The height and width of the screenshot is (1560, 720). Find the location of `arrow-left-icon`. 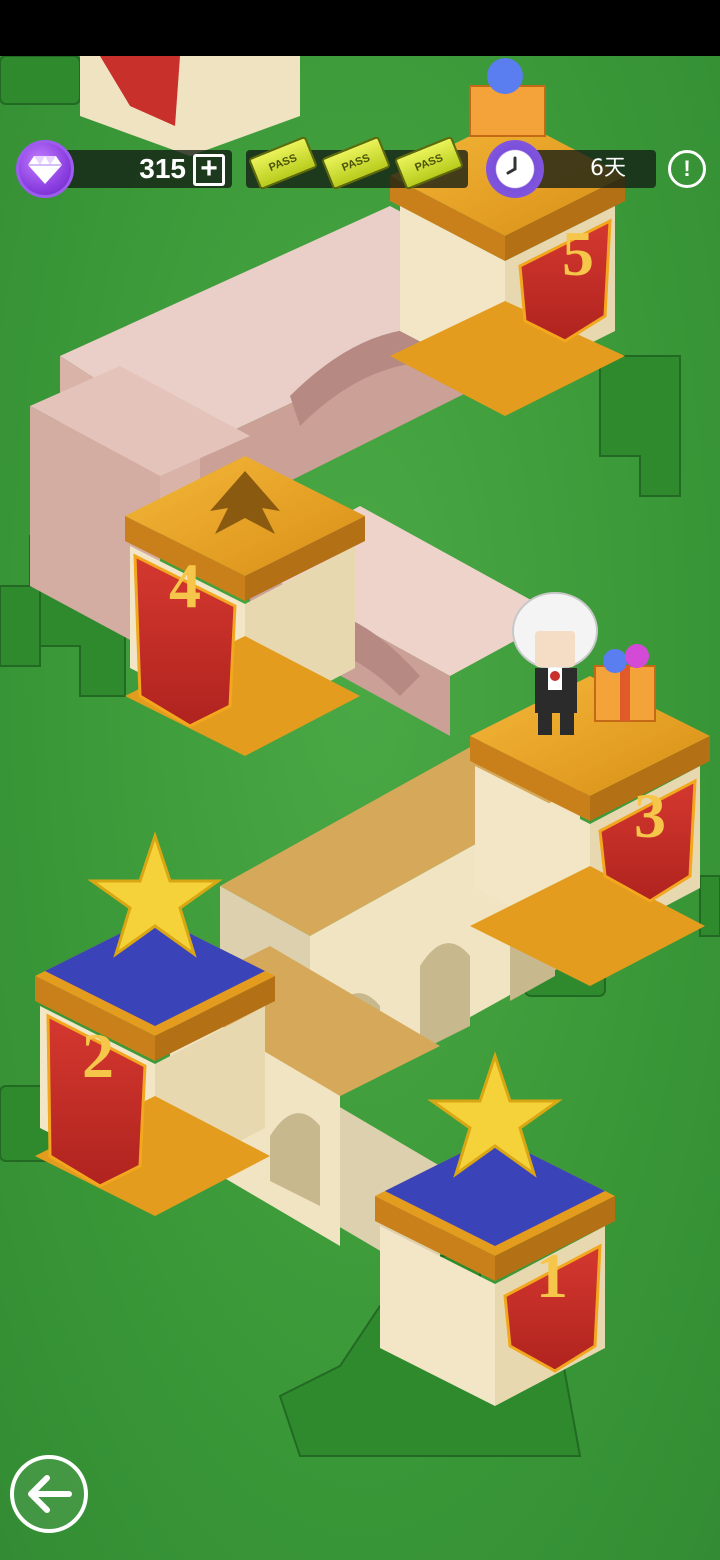

arrow-left-icon is located at coordinates (50, 1494).